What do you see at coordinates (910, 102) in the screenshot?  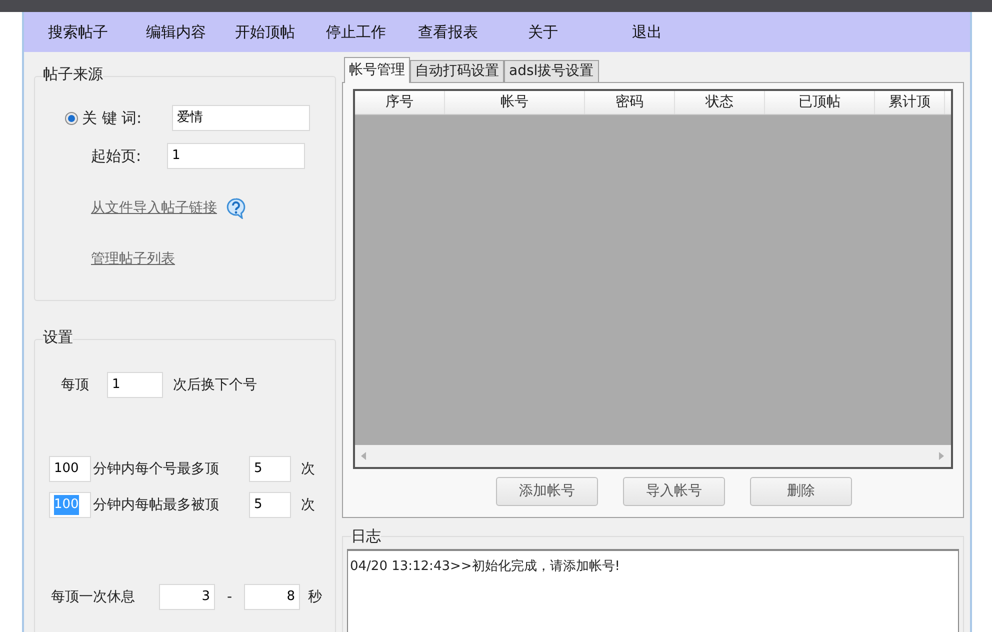 I see `column-header: 累计顶` at bounding box center [910, 102].